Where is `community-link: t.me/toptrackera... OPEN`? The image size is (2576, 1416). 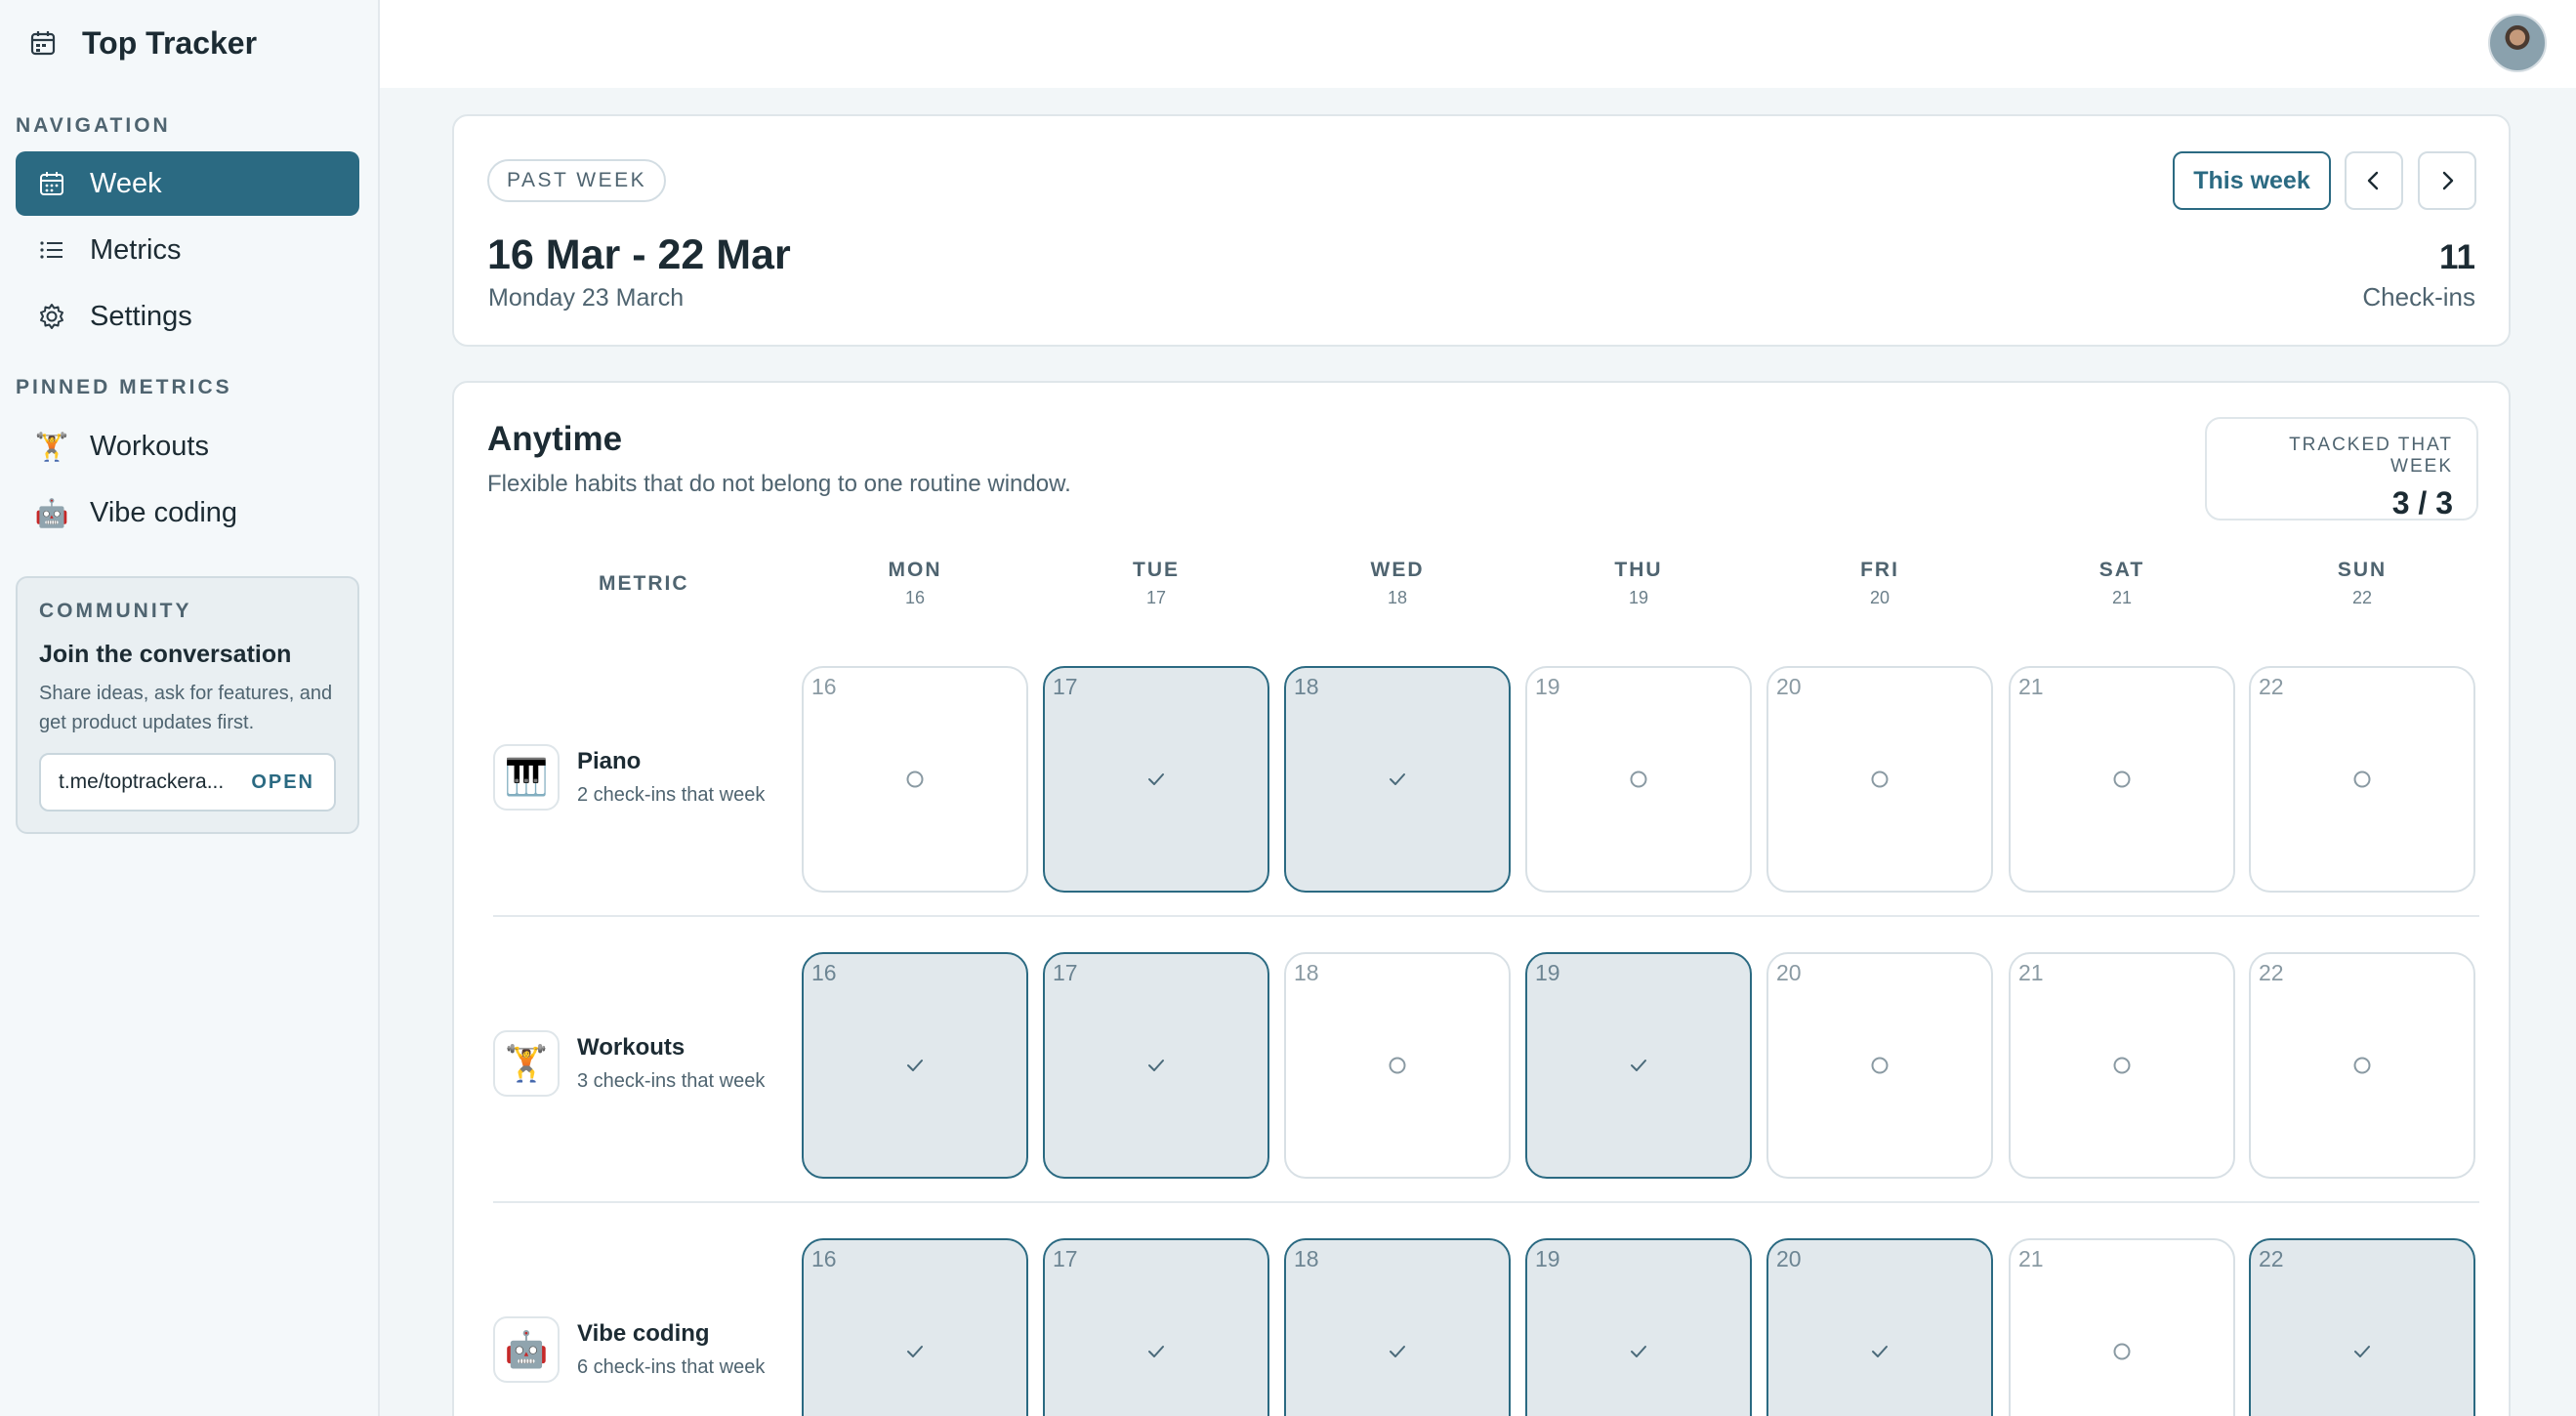 community-link: t.me/toptrackera... OPEN is located at coordinates (187, 782).